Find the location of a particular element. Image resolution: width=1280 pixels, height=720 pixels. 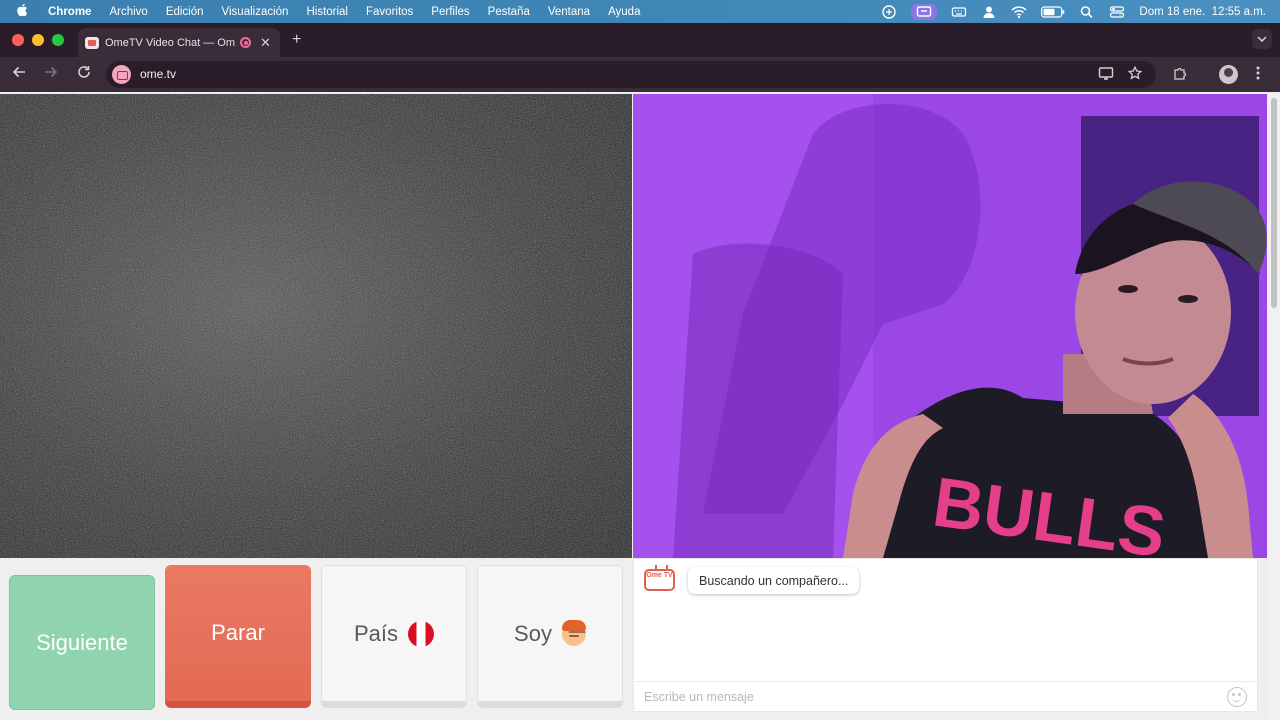

menu-favoritos: Favoritos is located at coordinates (389, 12).